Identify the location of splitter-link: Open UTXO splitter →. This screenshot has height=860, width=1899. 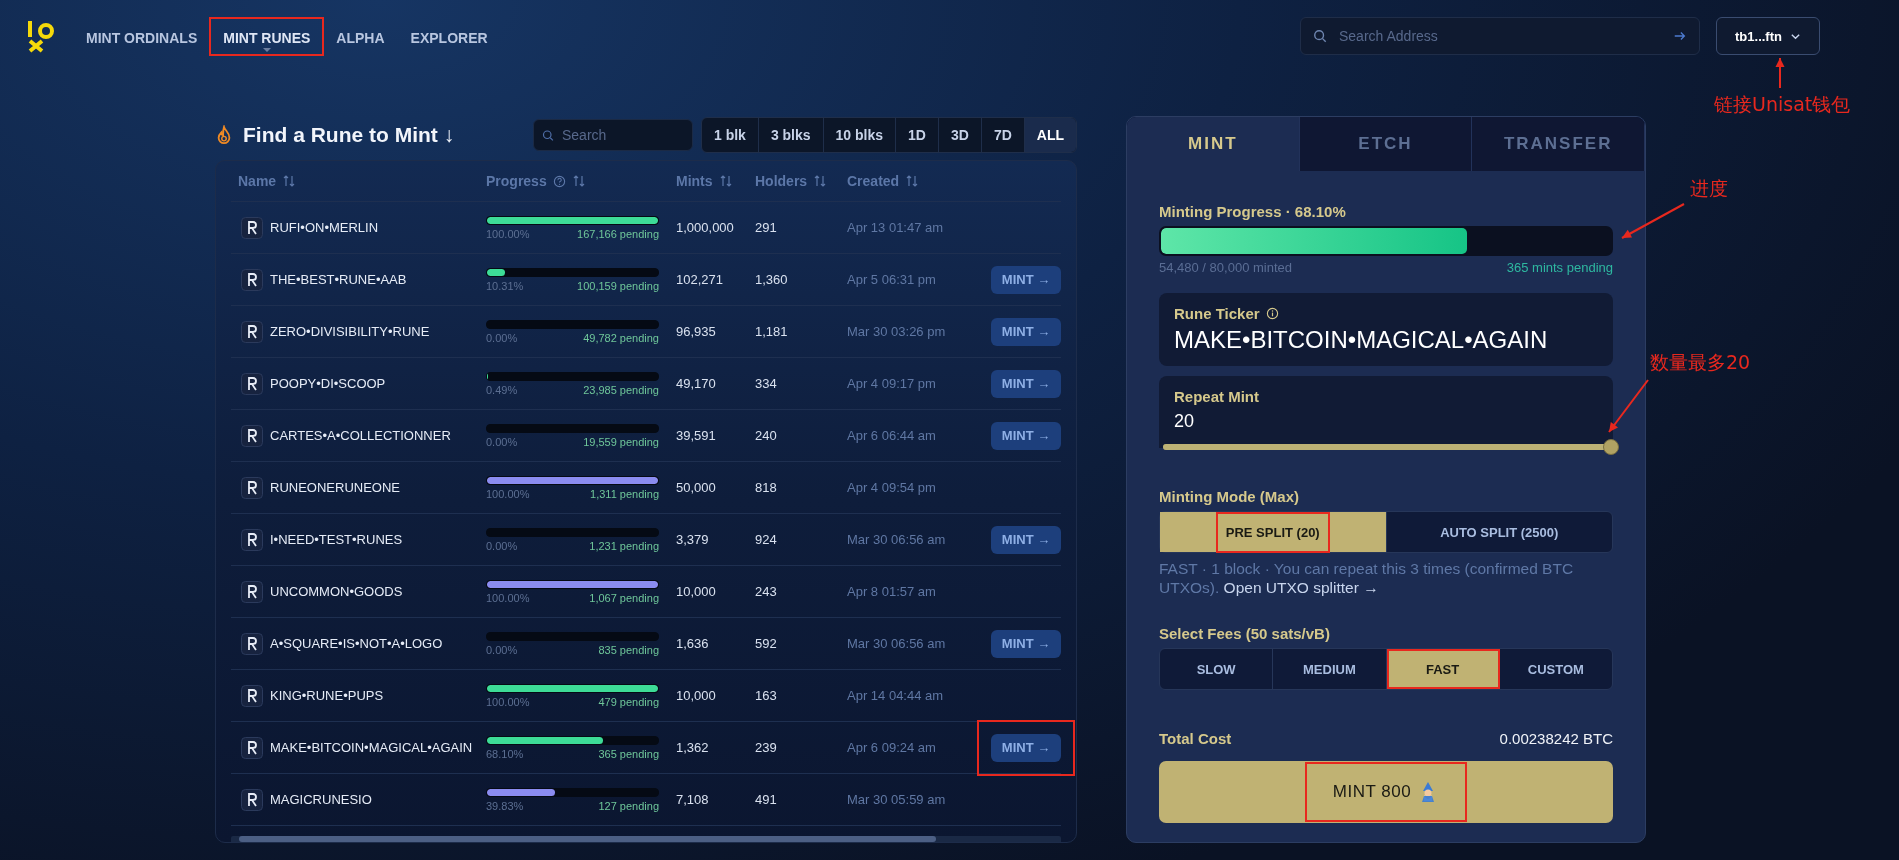
(1301, 587).